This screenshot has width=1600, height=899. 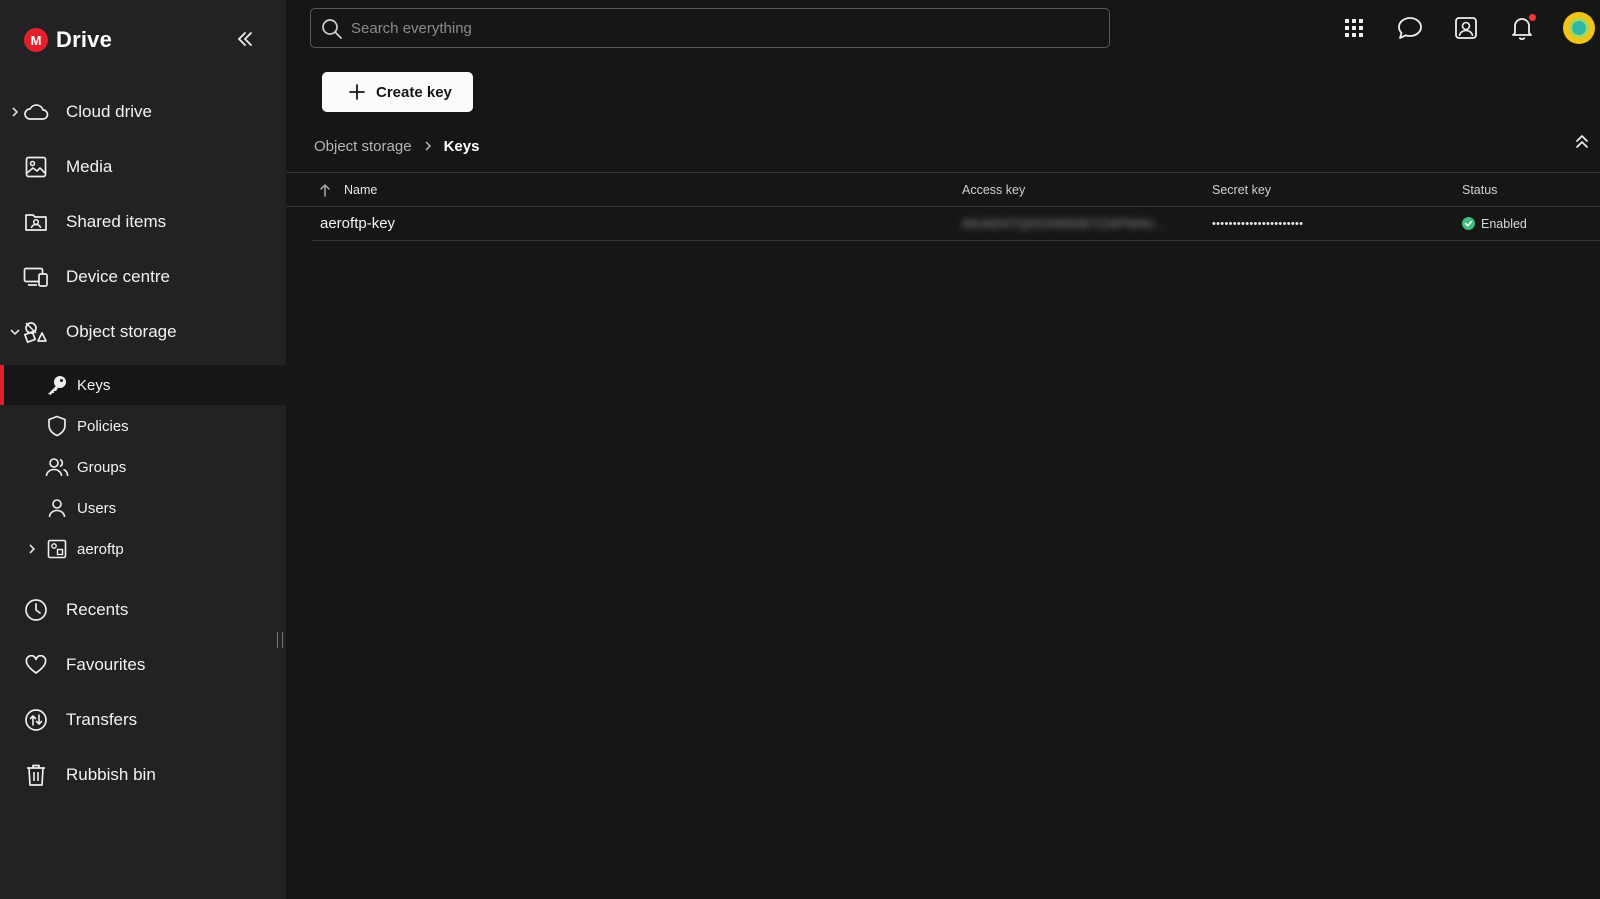 I want to click on plus-icon, so click(x=357, y=92).